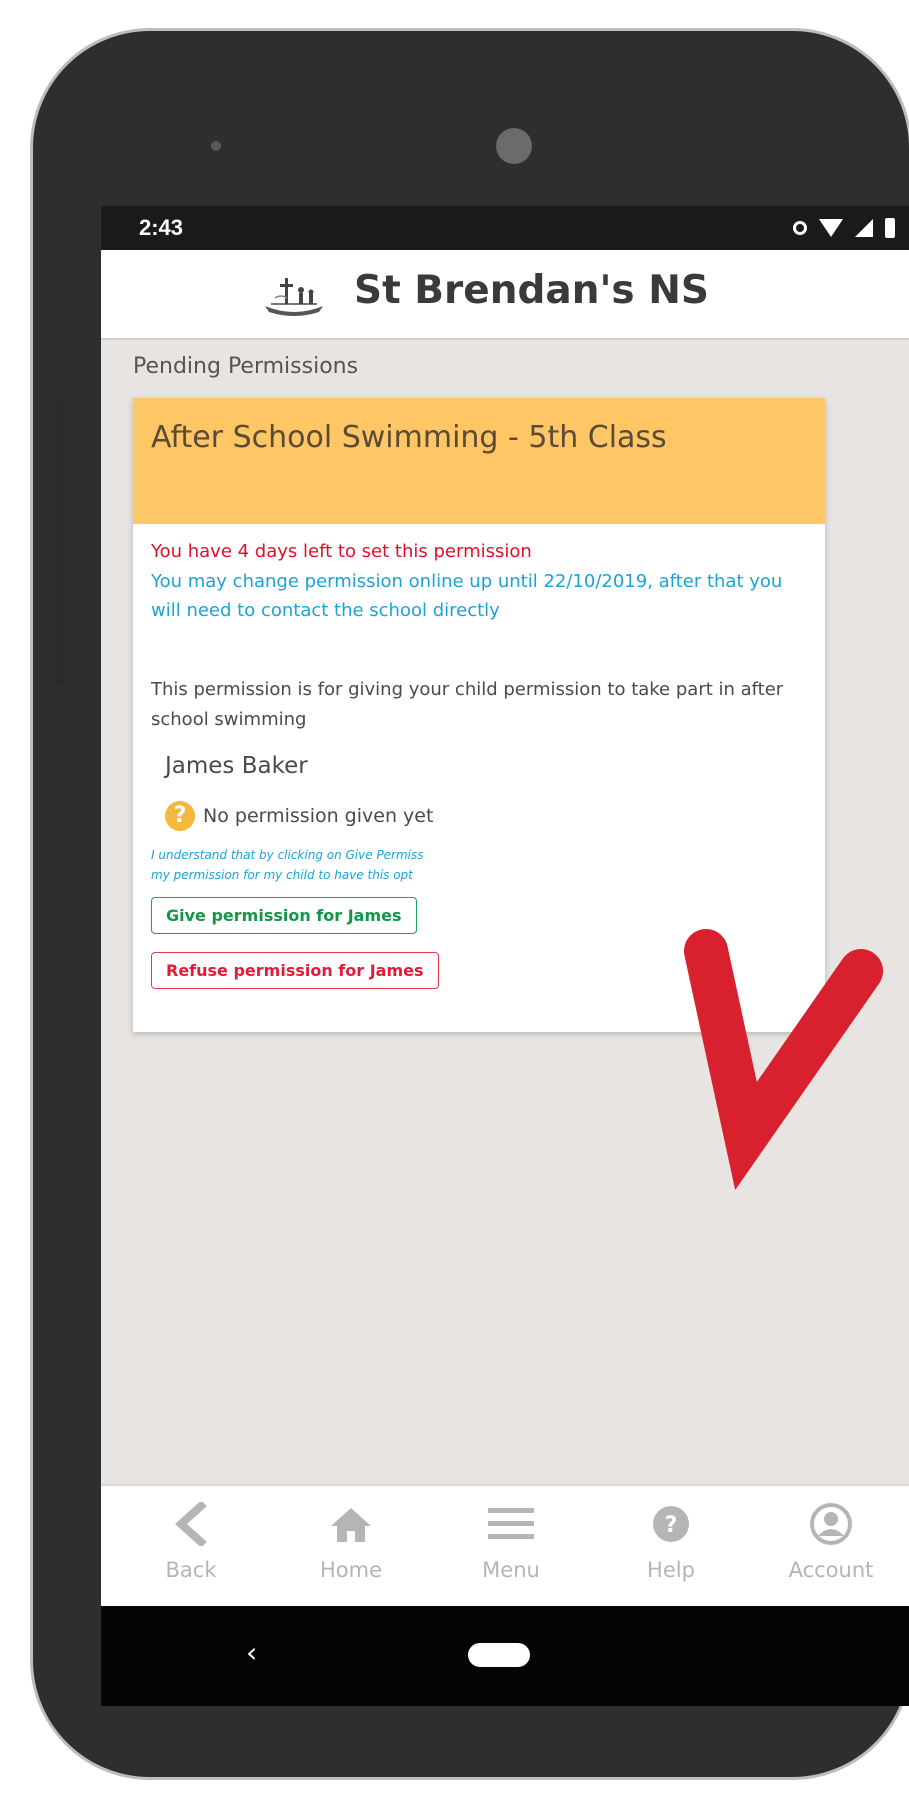 This screenshot has height=1793, width=909. I want to click on help-icon: ?, so click(671, 1524).